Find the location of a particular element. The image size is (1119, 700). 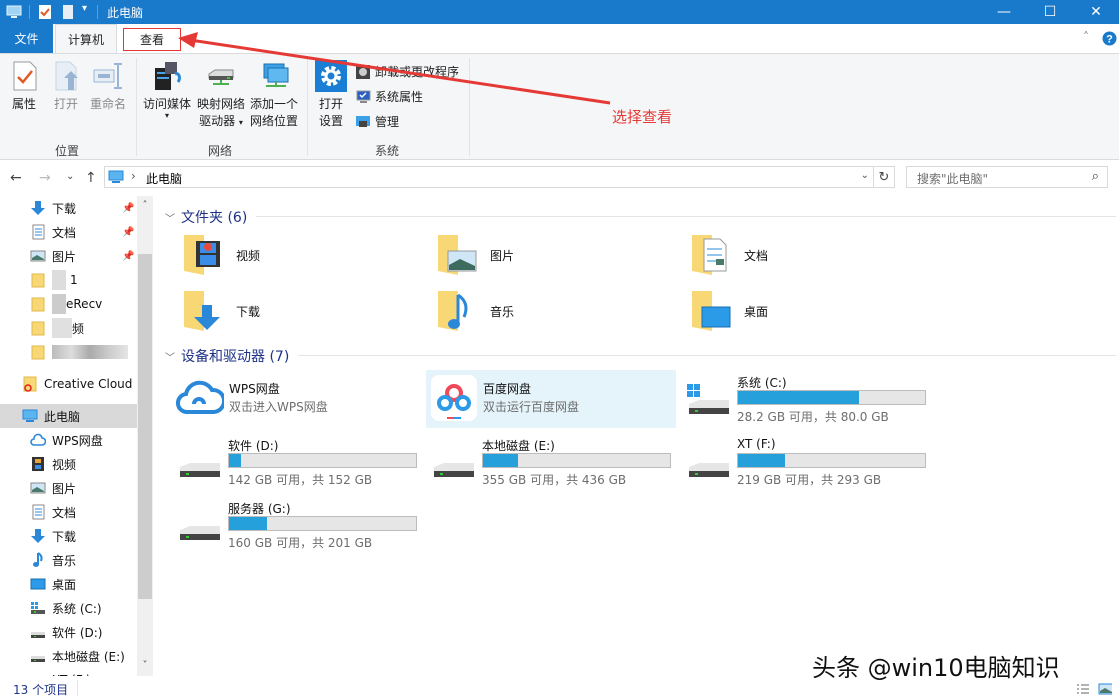

folder-videos: 视频 is located at coordinates (307, 255).